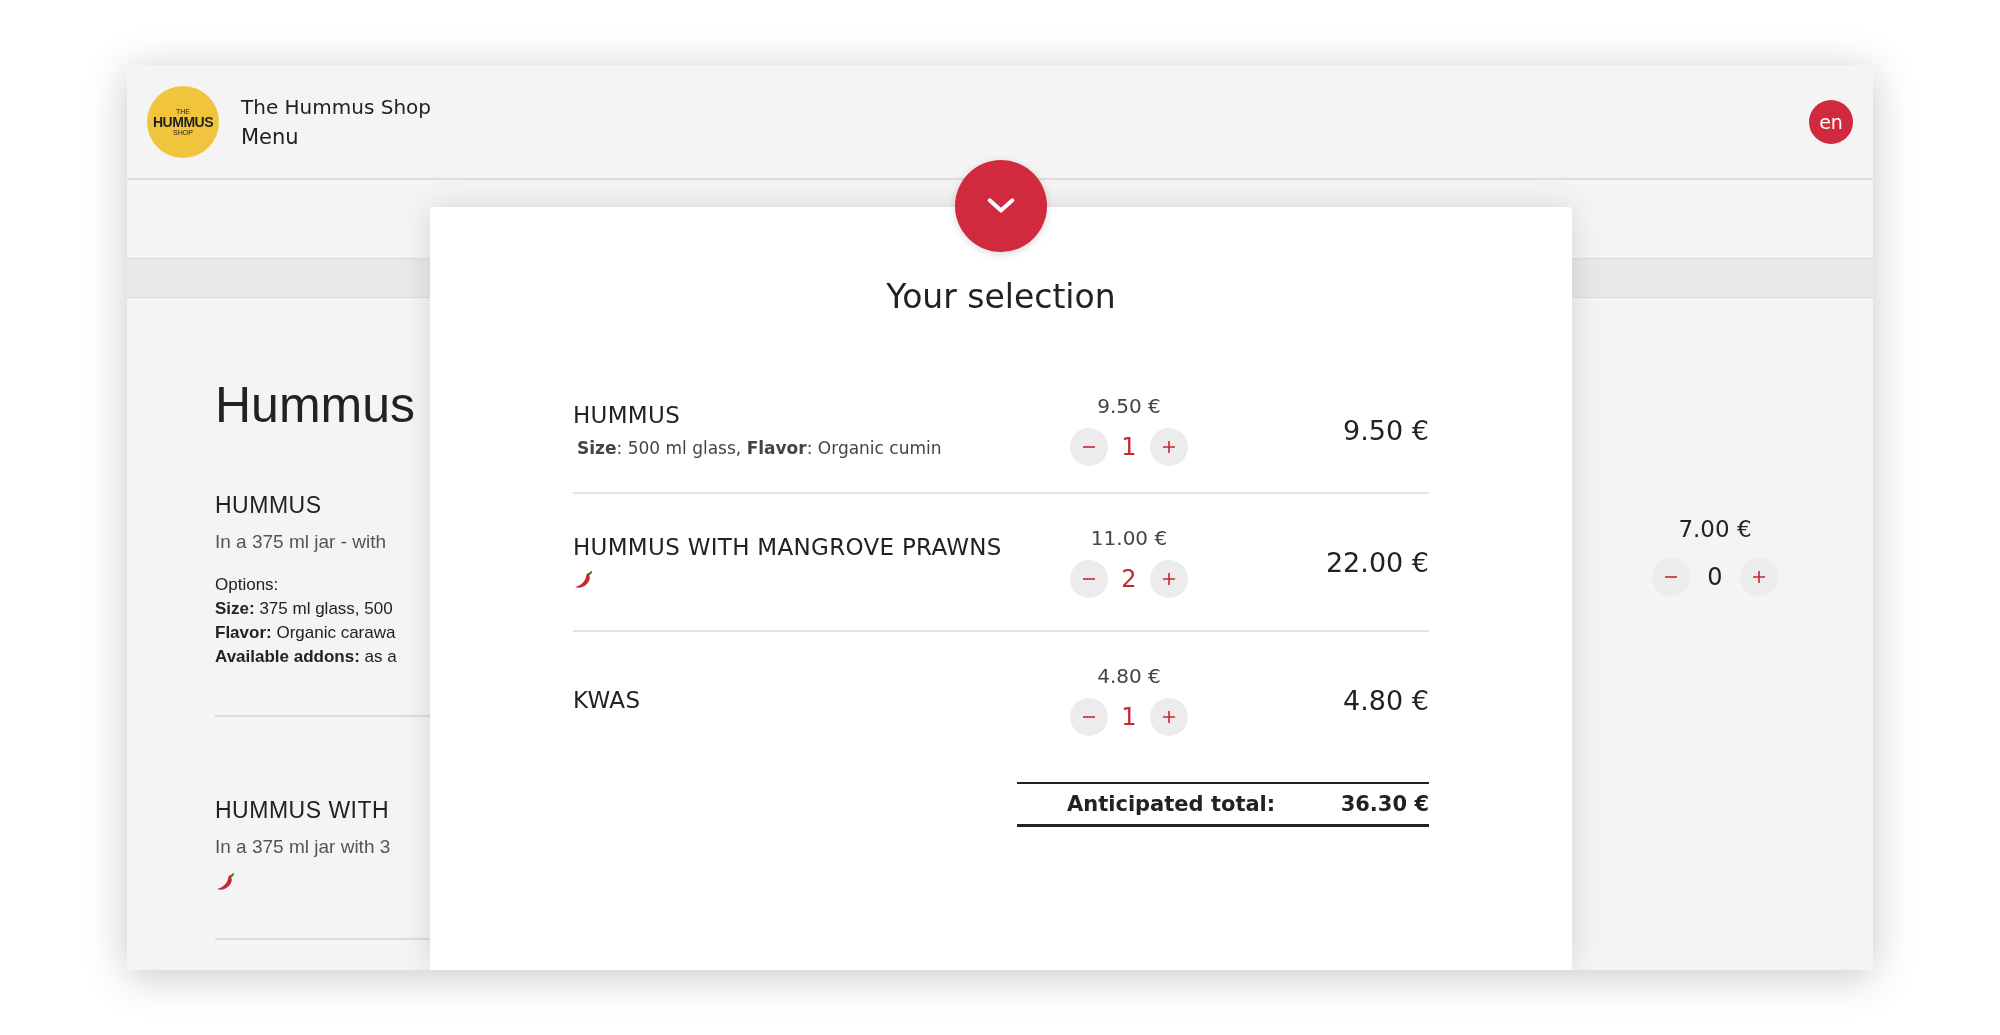 This screenshot has width=2000, height=1035. I want to click on unit-price: 11.00 €, so click(1129, 538).